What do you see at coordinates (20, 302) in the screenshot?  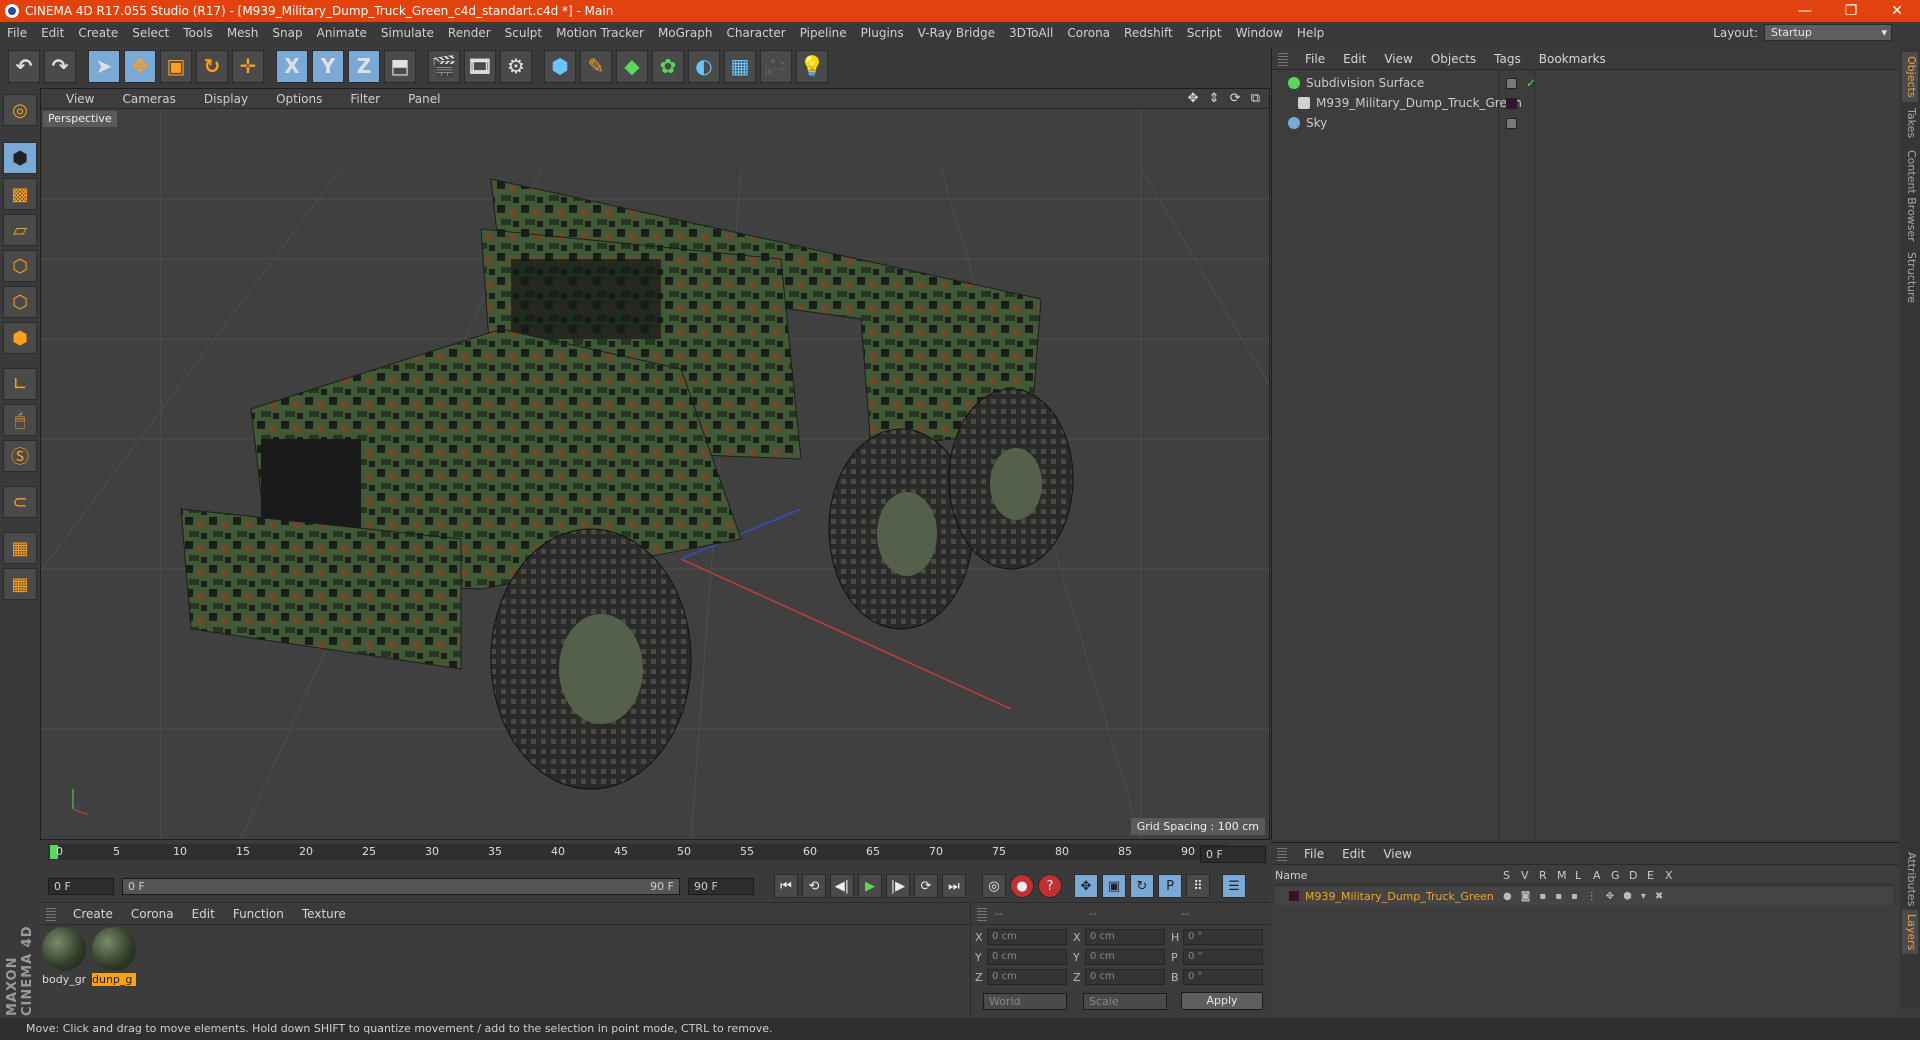 I see `edges-mode-button: ⬡` at bounding box center [20, 302].